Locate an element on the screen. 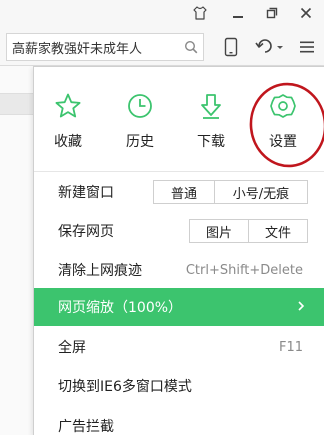 Image resolution: width=324 pixels, height=435 pixels. title-bar is located at coordinates (162, 14).